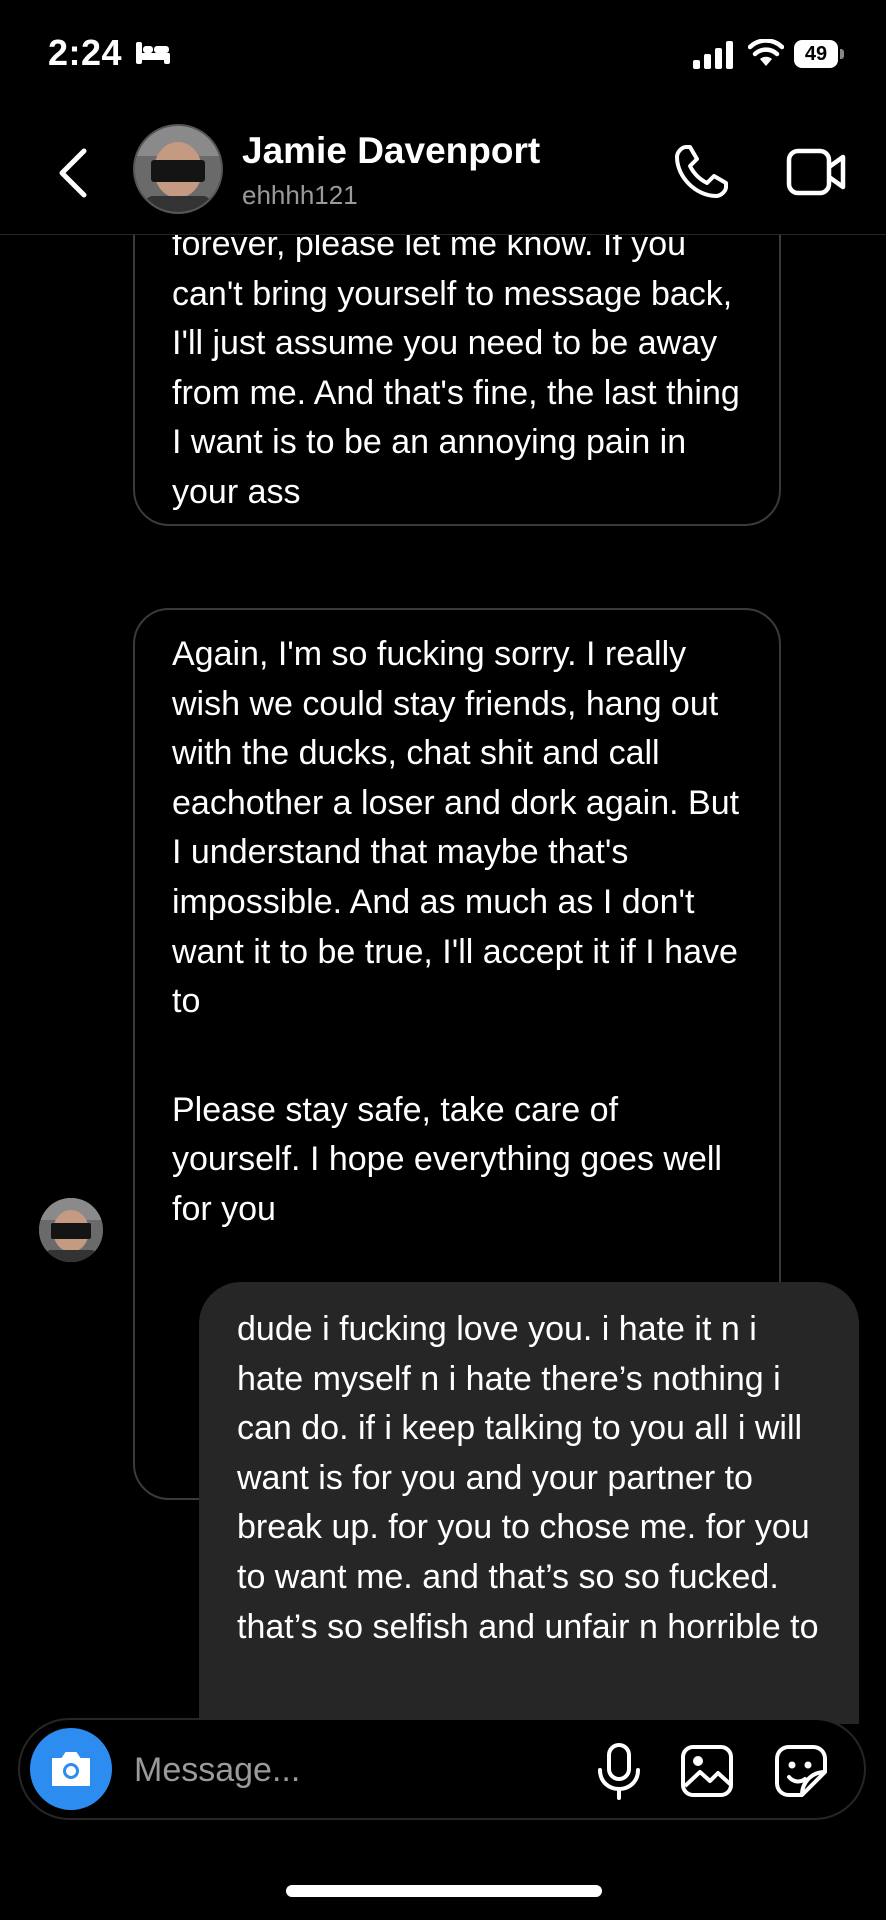  I want to click on microphone-icon, so click(619, 1771).